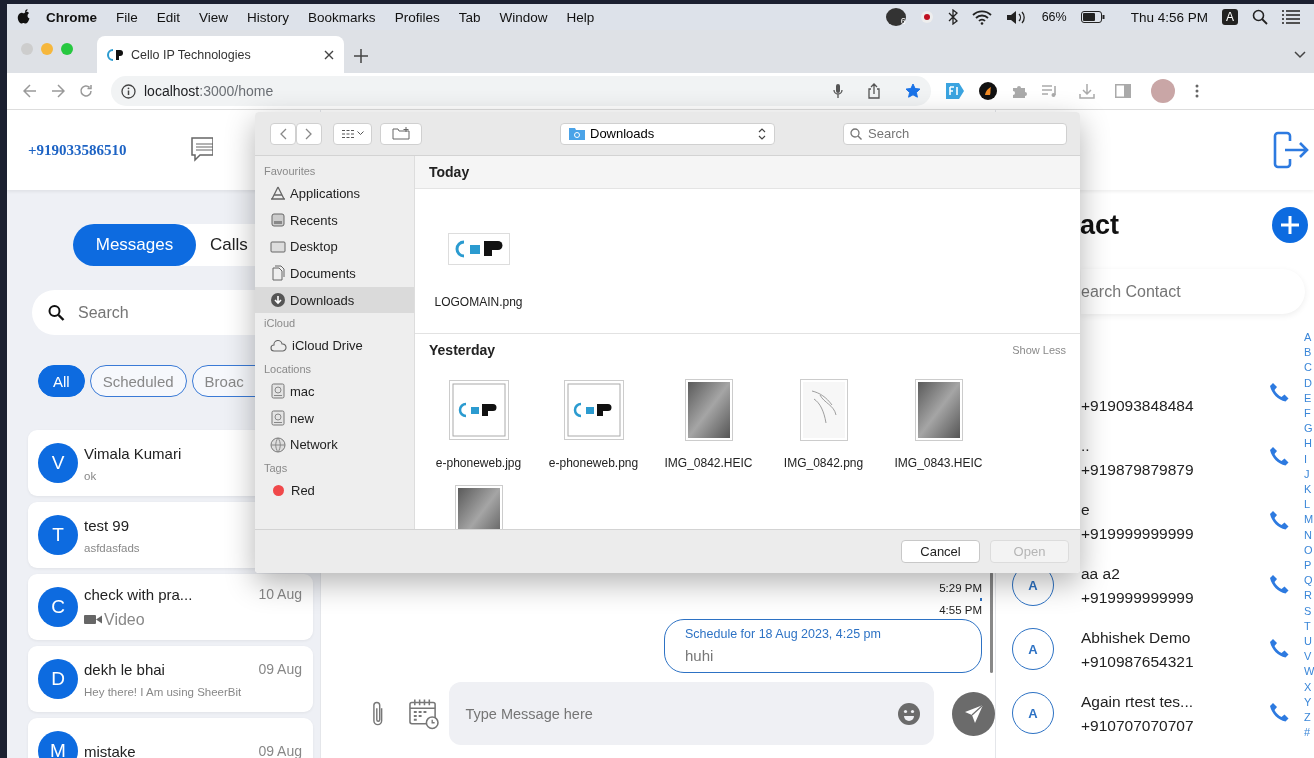  I want to click on index-letter: F, so click(1309, 414).